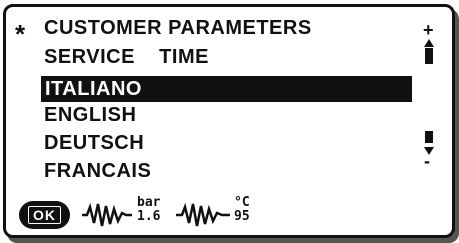 The image size is (459, 243). Describe the element at coordinates (178, 28) in the screenshot. I see `menu-item-customer-parameters: CUSTOMER PARAMETERS` at that location.